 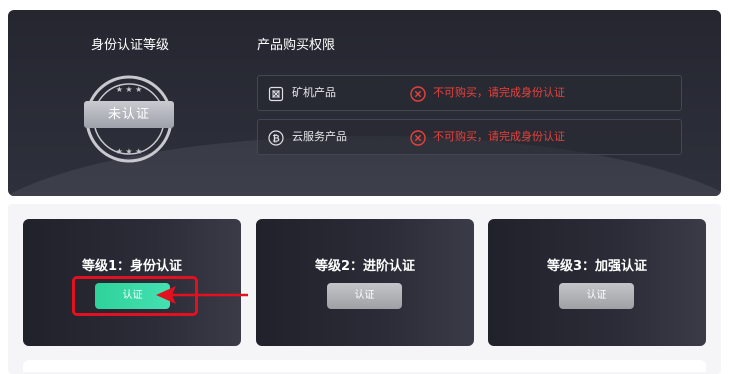 I want to click on bitcoin-icon: ₿, so click(x=276, y=138).